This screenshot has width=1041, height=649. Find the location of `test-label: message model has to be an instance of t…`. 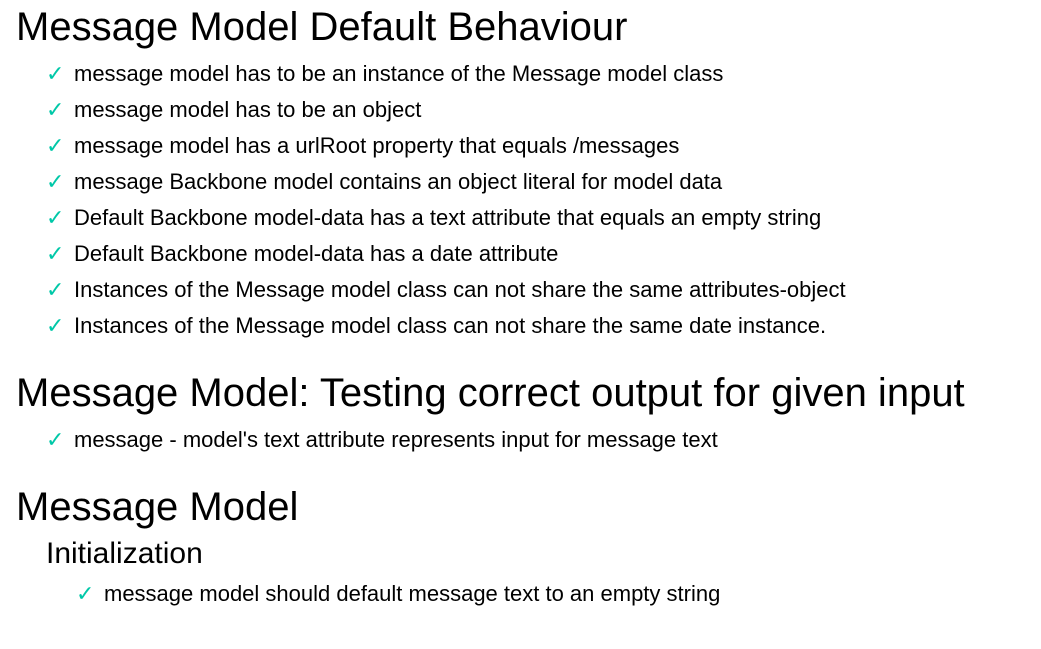

test-label: message model has to be an instance of t… is located at coordinates (399, 73).